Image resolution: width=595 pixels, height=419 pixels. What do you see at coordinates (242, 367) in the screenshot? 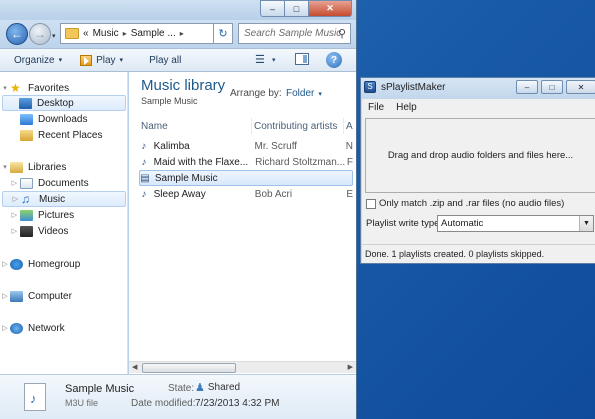
I see `horizontal-scrollbar: ◀ ▶` at bounding box center [242, 367].